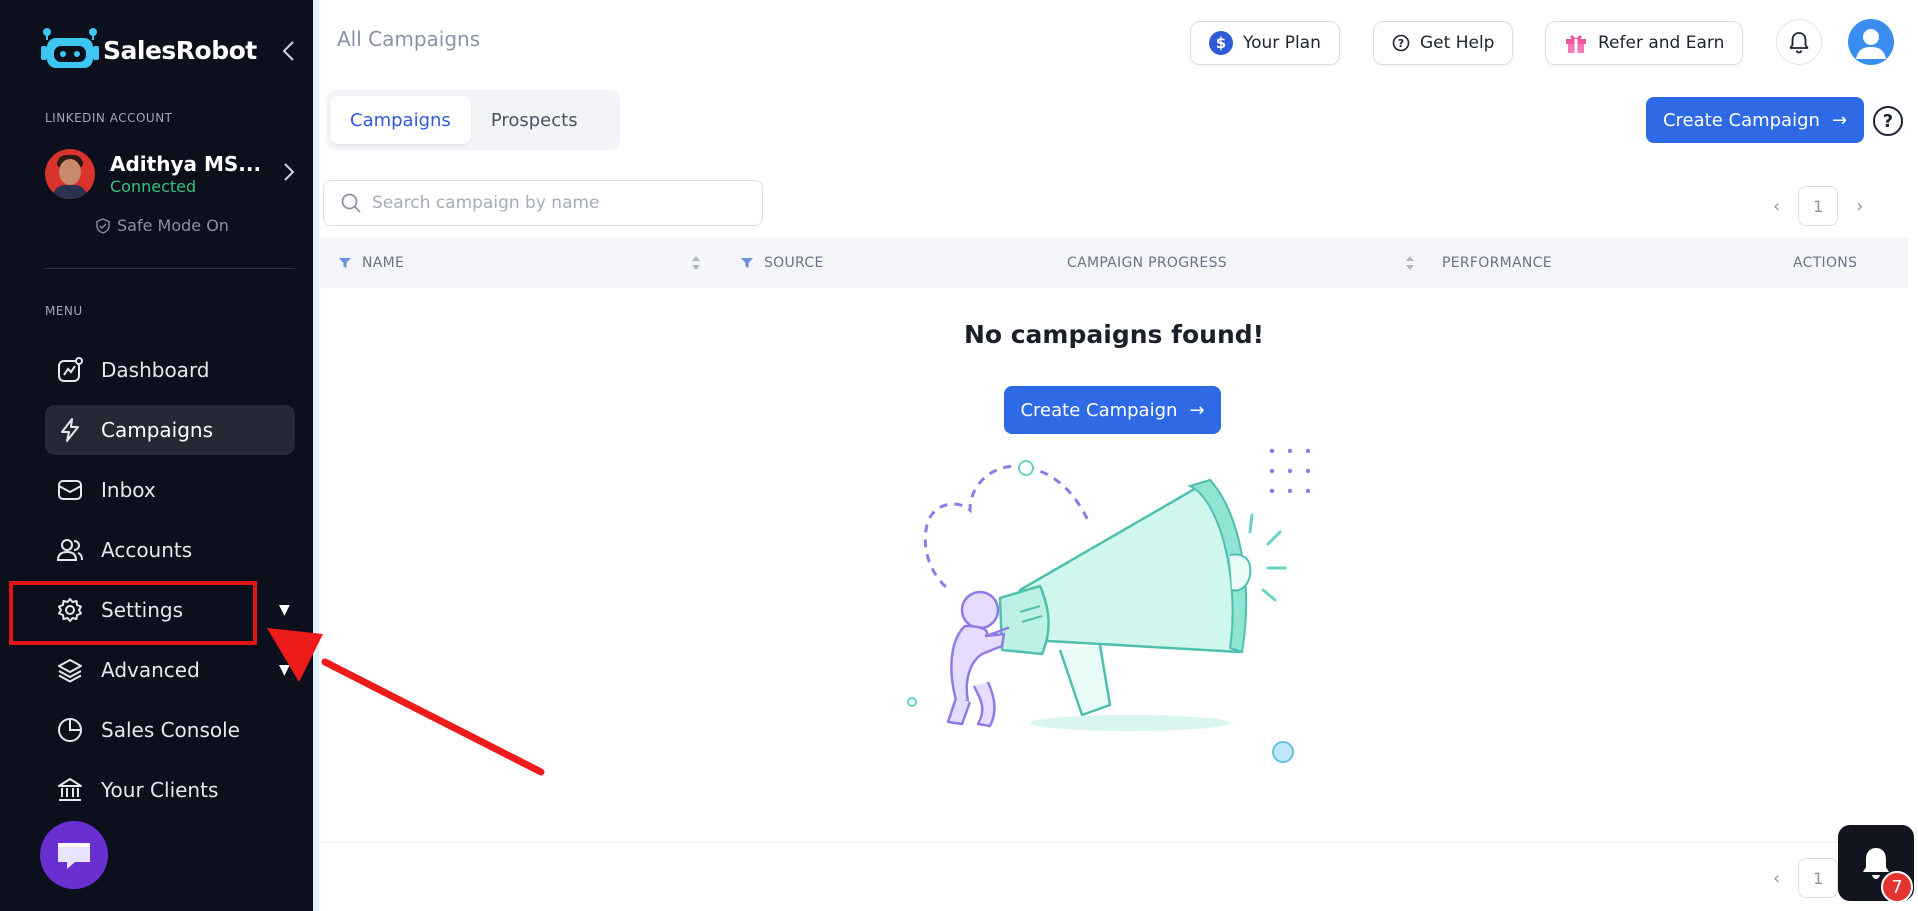 The width and height of the screenshot is (1918, 911). What do you see at coordinates (70, 670) in the screenshot?
I see `layers-icon` at bounding box center [70, 670].